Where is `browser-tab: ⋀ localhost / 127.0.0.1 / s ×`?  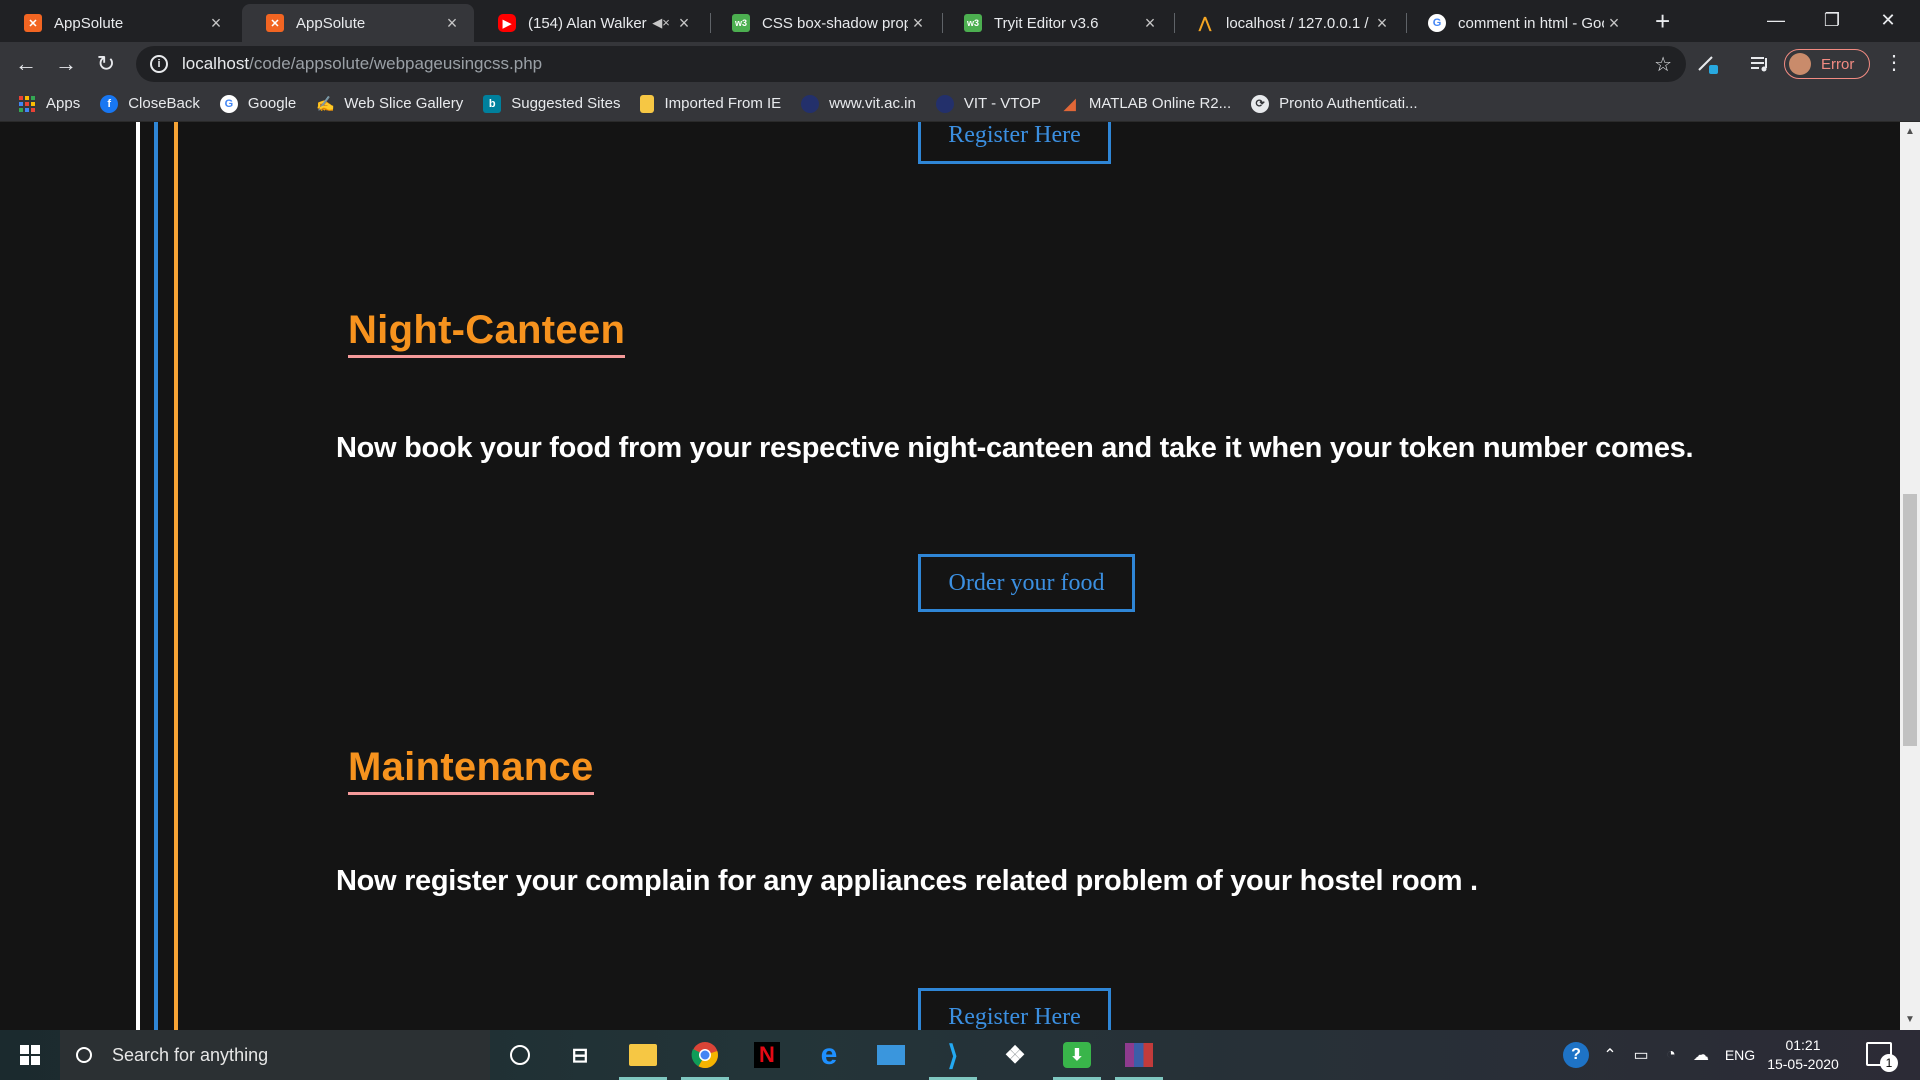 browser-tab: ⋀ localhost / 127.0.0.1 / s × is located at coordinates (1288, 23).